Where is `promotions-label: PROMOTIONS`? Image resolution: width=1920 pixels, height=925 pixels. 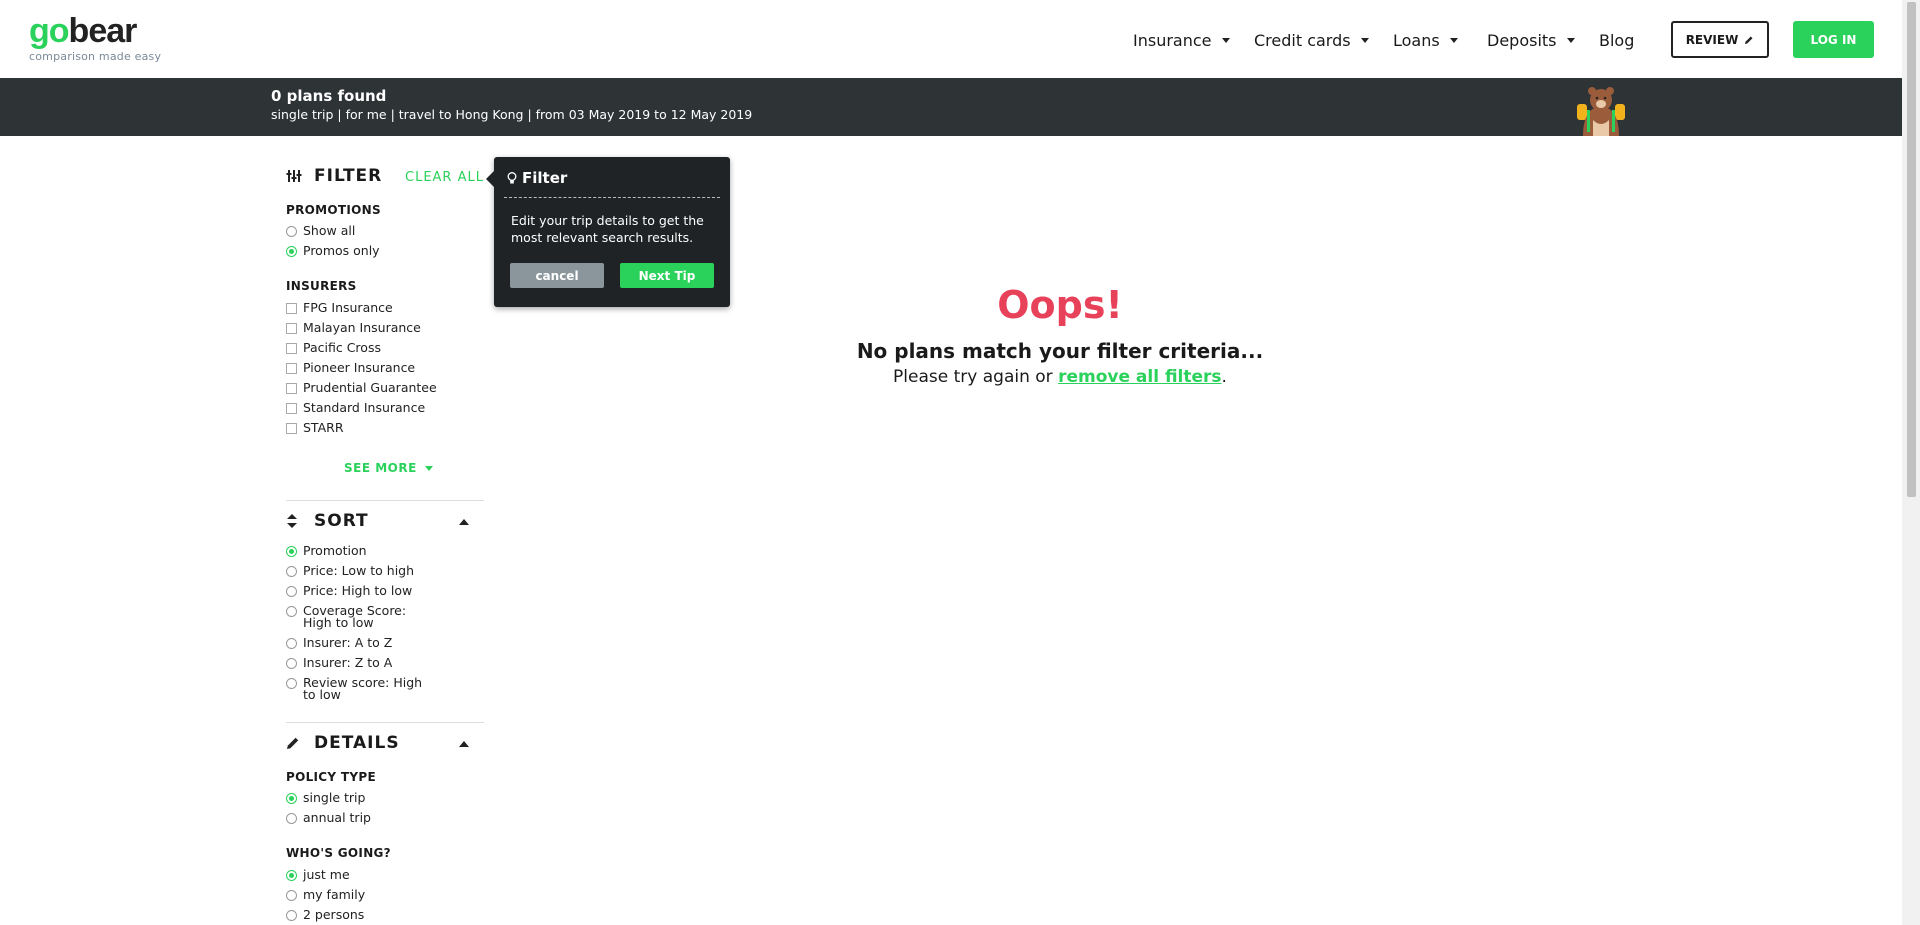 promotions-label: PROMOTIONS is located at coordinates (333, 210).